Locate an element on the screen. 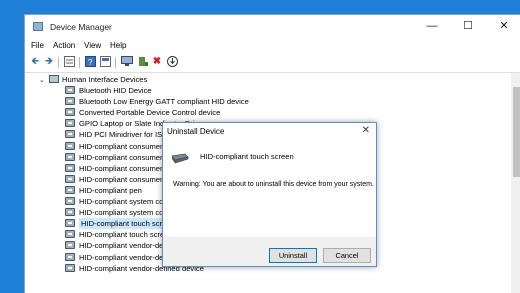 The height and width of the screenshot is (293, 520). tree-device-label: HID-compliant pen is located at coordinates (110, 190).